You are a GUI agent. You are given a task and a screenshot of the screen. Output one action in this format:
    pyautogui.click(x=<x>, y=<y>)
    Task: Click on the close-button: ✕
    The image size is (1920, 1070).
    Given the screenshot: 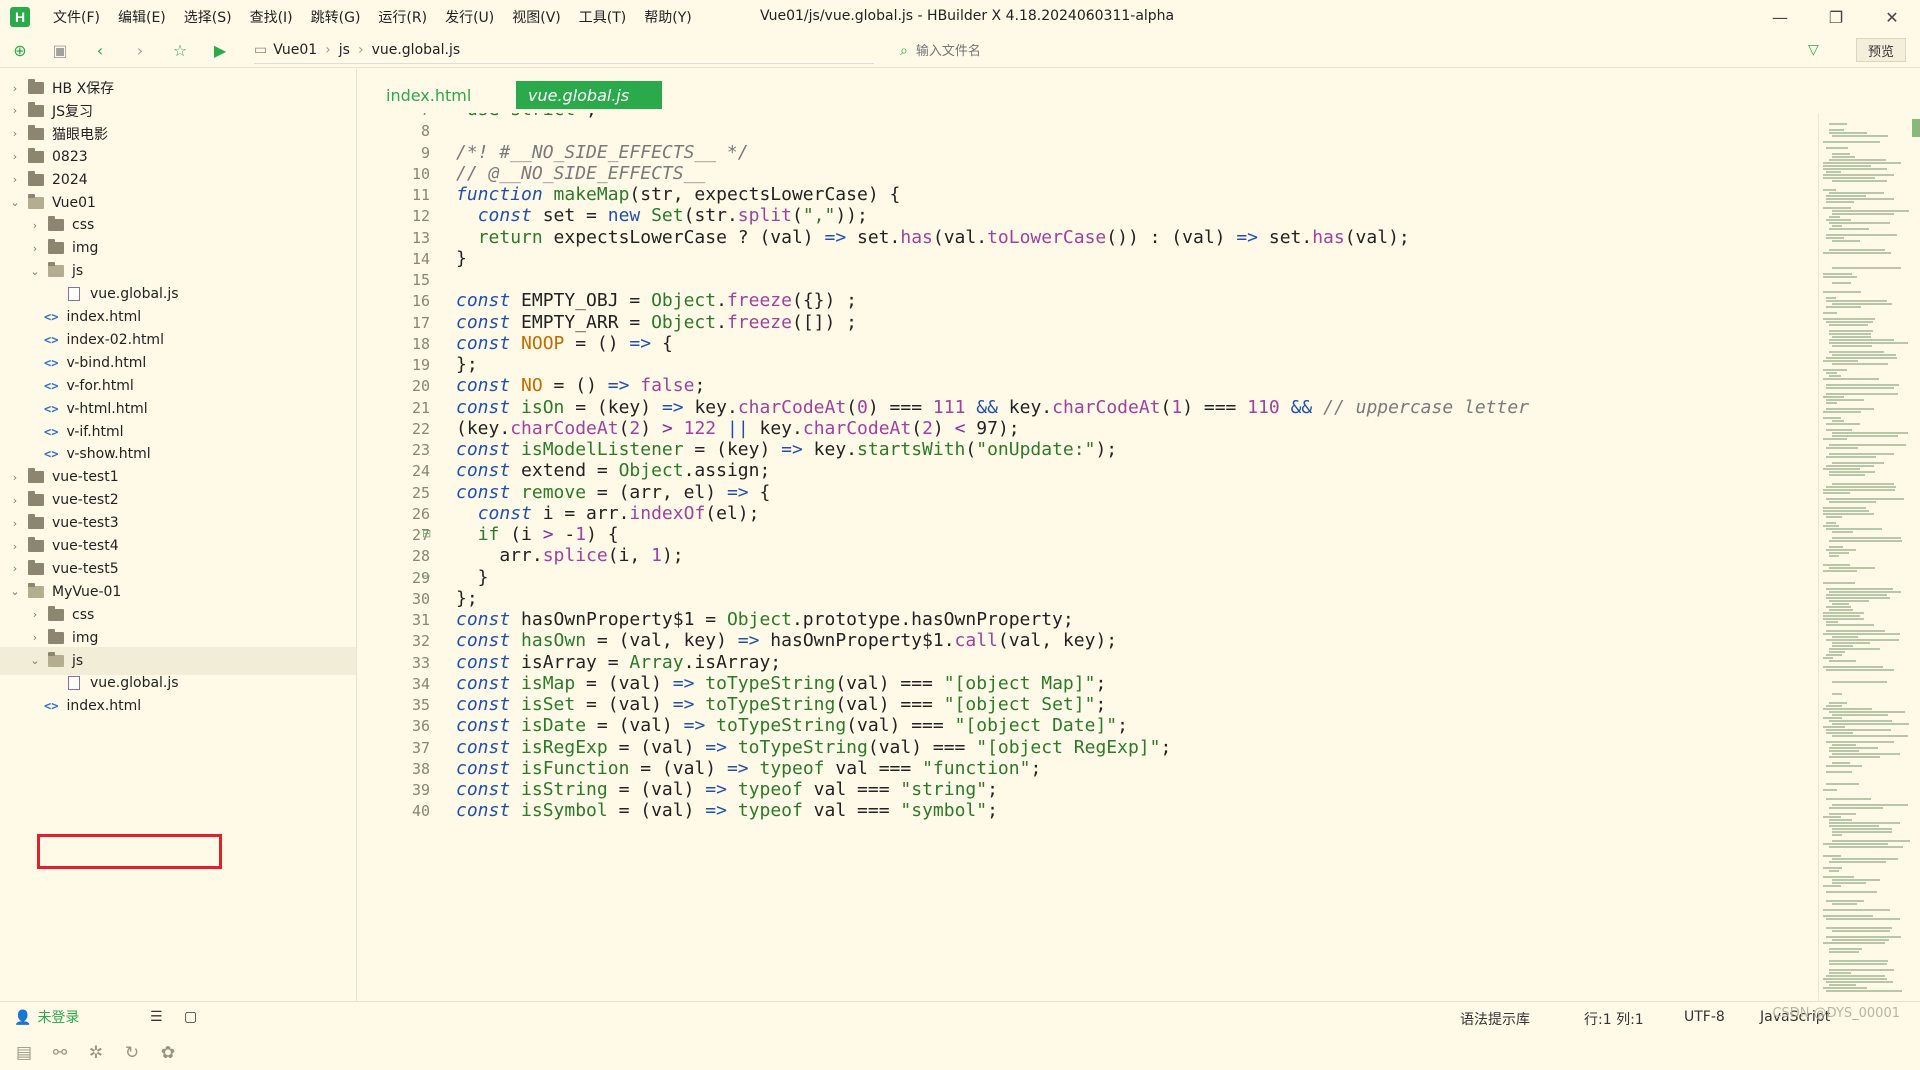 What is the action you would take?
    pyautogui.click(x=1892, y=17)
    